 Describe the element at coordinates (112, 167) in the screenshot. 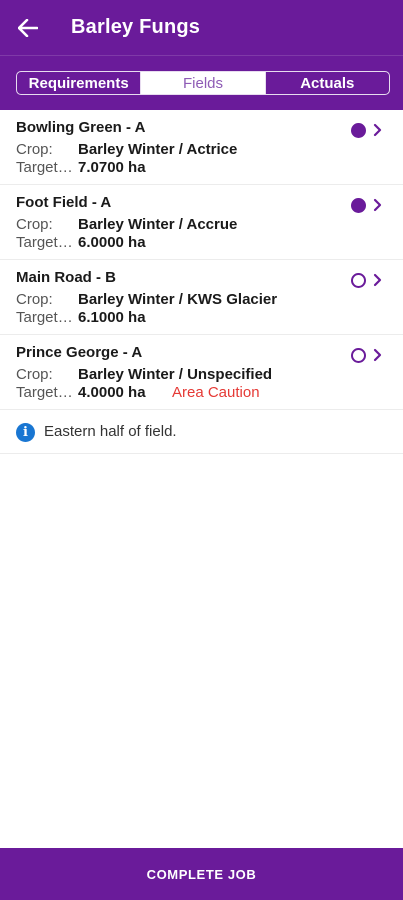

I see `target-value: 7.0700 ha` at that location.